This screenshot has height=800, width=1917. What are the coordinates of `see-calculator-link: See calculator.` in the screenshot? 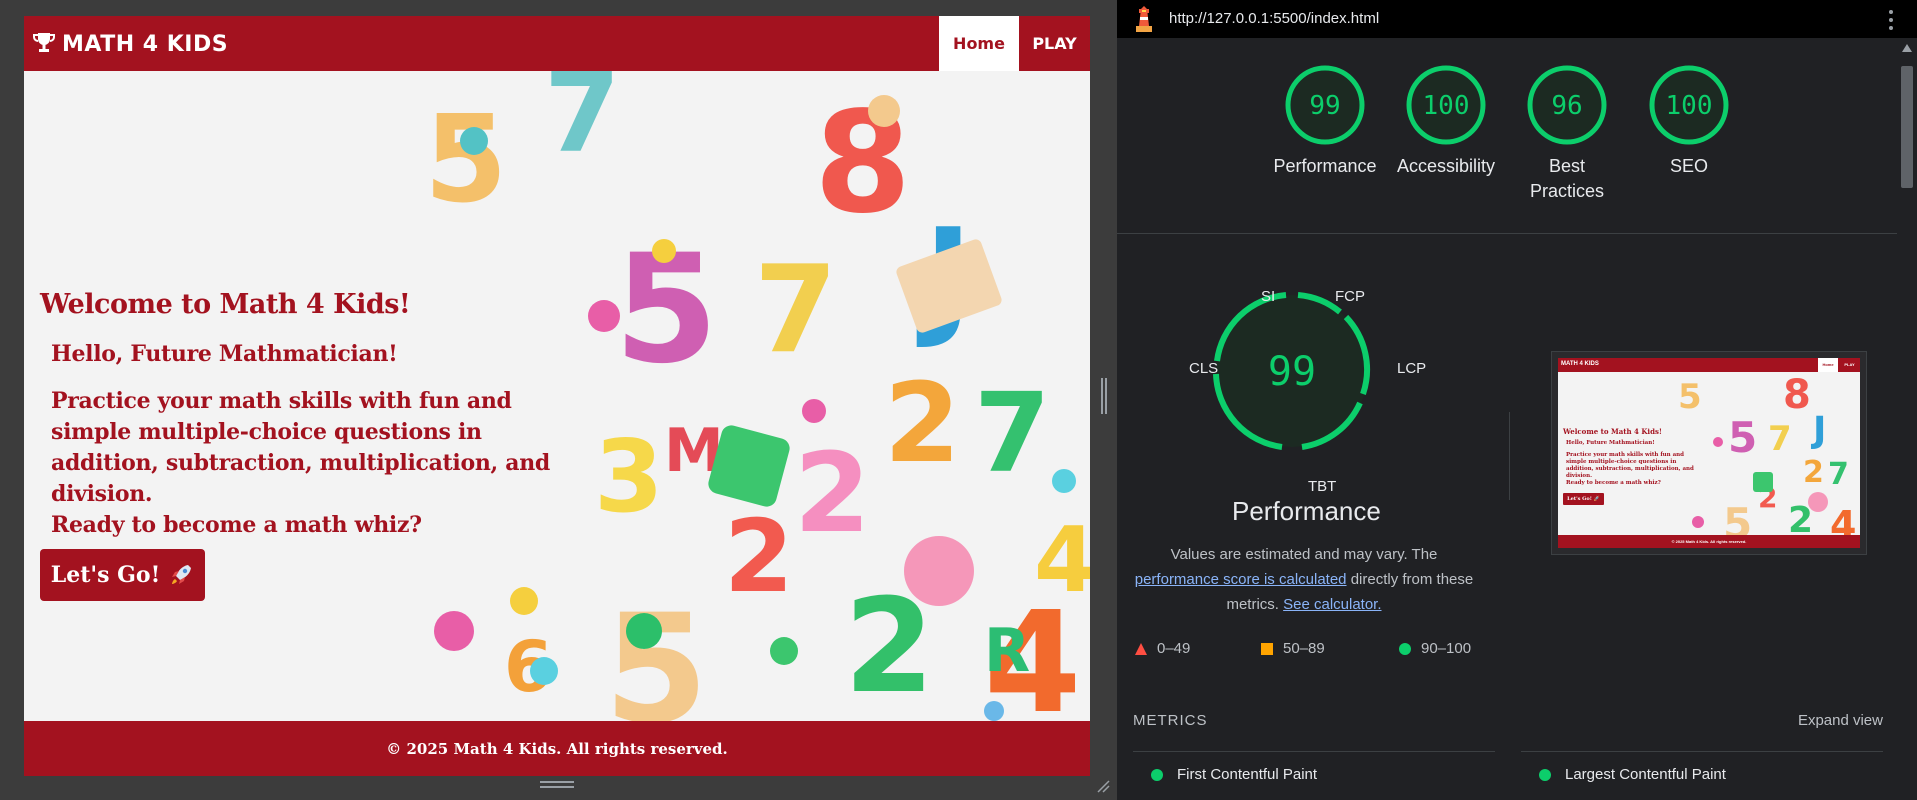 It's located at (1332, 604).